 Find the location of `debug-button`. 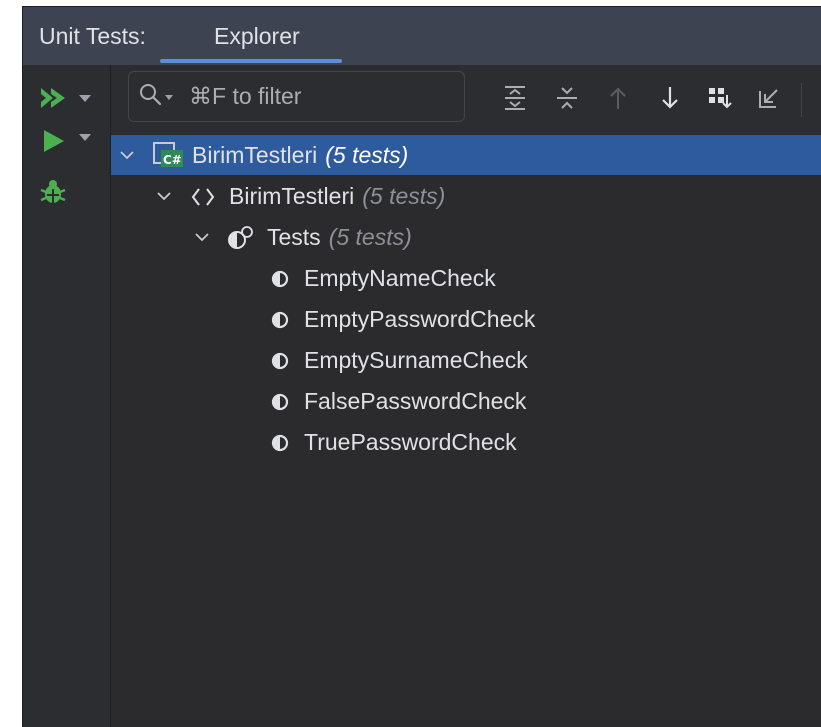

debug-button is located at coordinates (54, 193).